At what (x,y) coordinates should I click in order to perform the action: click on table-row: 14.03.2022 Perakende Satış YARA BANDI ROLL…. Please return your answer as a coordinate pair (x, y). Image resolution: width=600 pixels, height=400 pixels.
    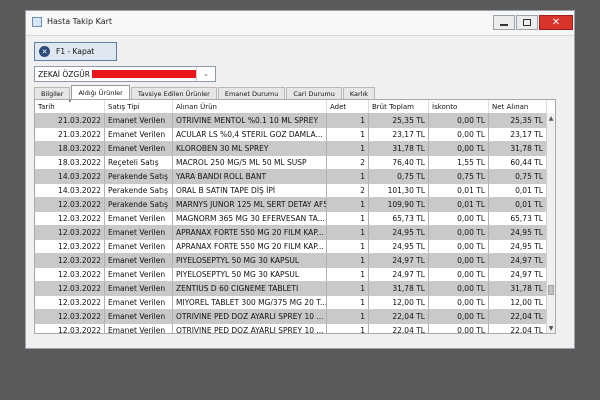
    Looking at the image, I should click on (291, 177).